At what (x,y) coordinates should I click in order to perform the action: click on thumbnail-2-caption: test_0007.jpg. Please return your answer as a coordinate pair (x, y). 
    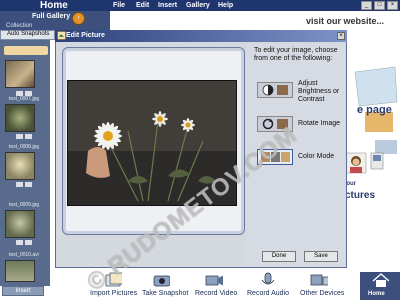
    Looking at the image, I should click on (24, 99).